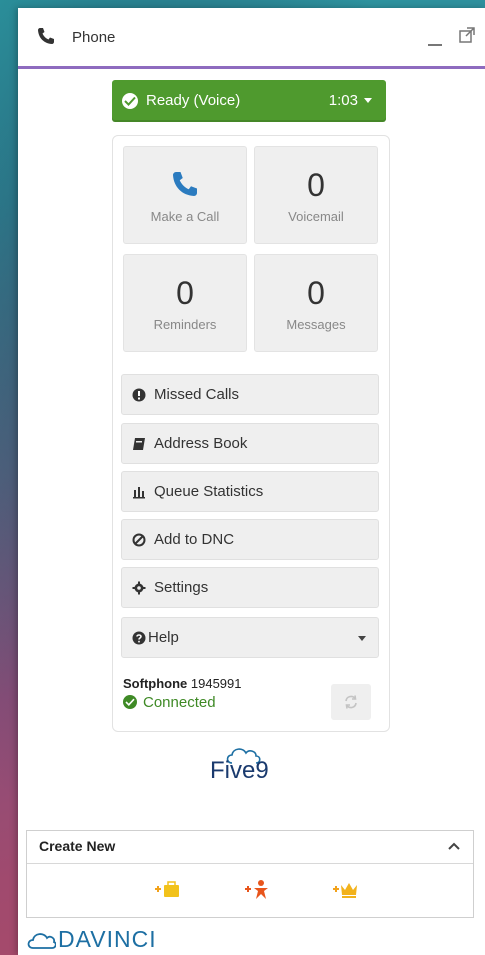 The height and width of the screenshot is (955, 485). What do you see at coordinates (163, 637) in the screenshot?
I see `help-label: Help` at bounding box center [163, 637].